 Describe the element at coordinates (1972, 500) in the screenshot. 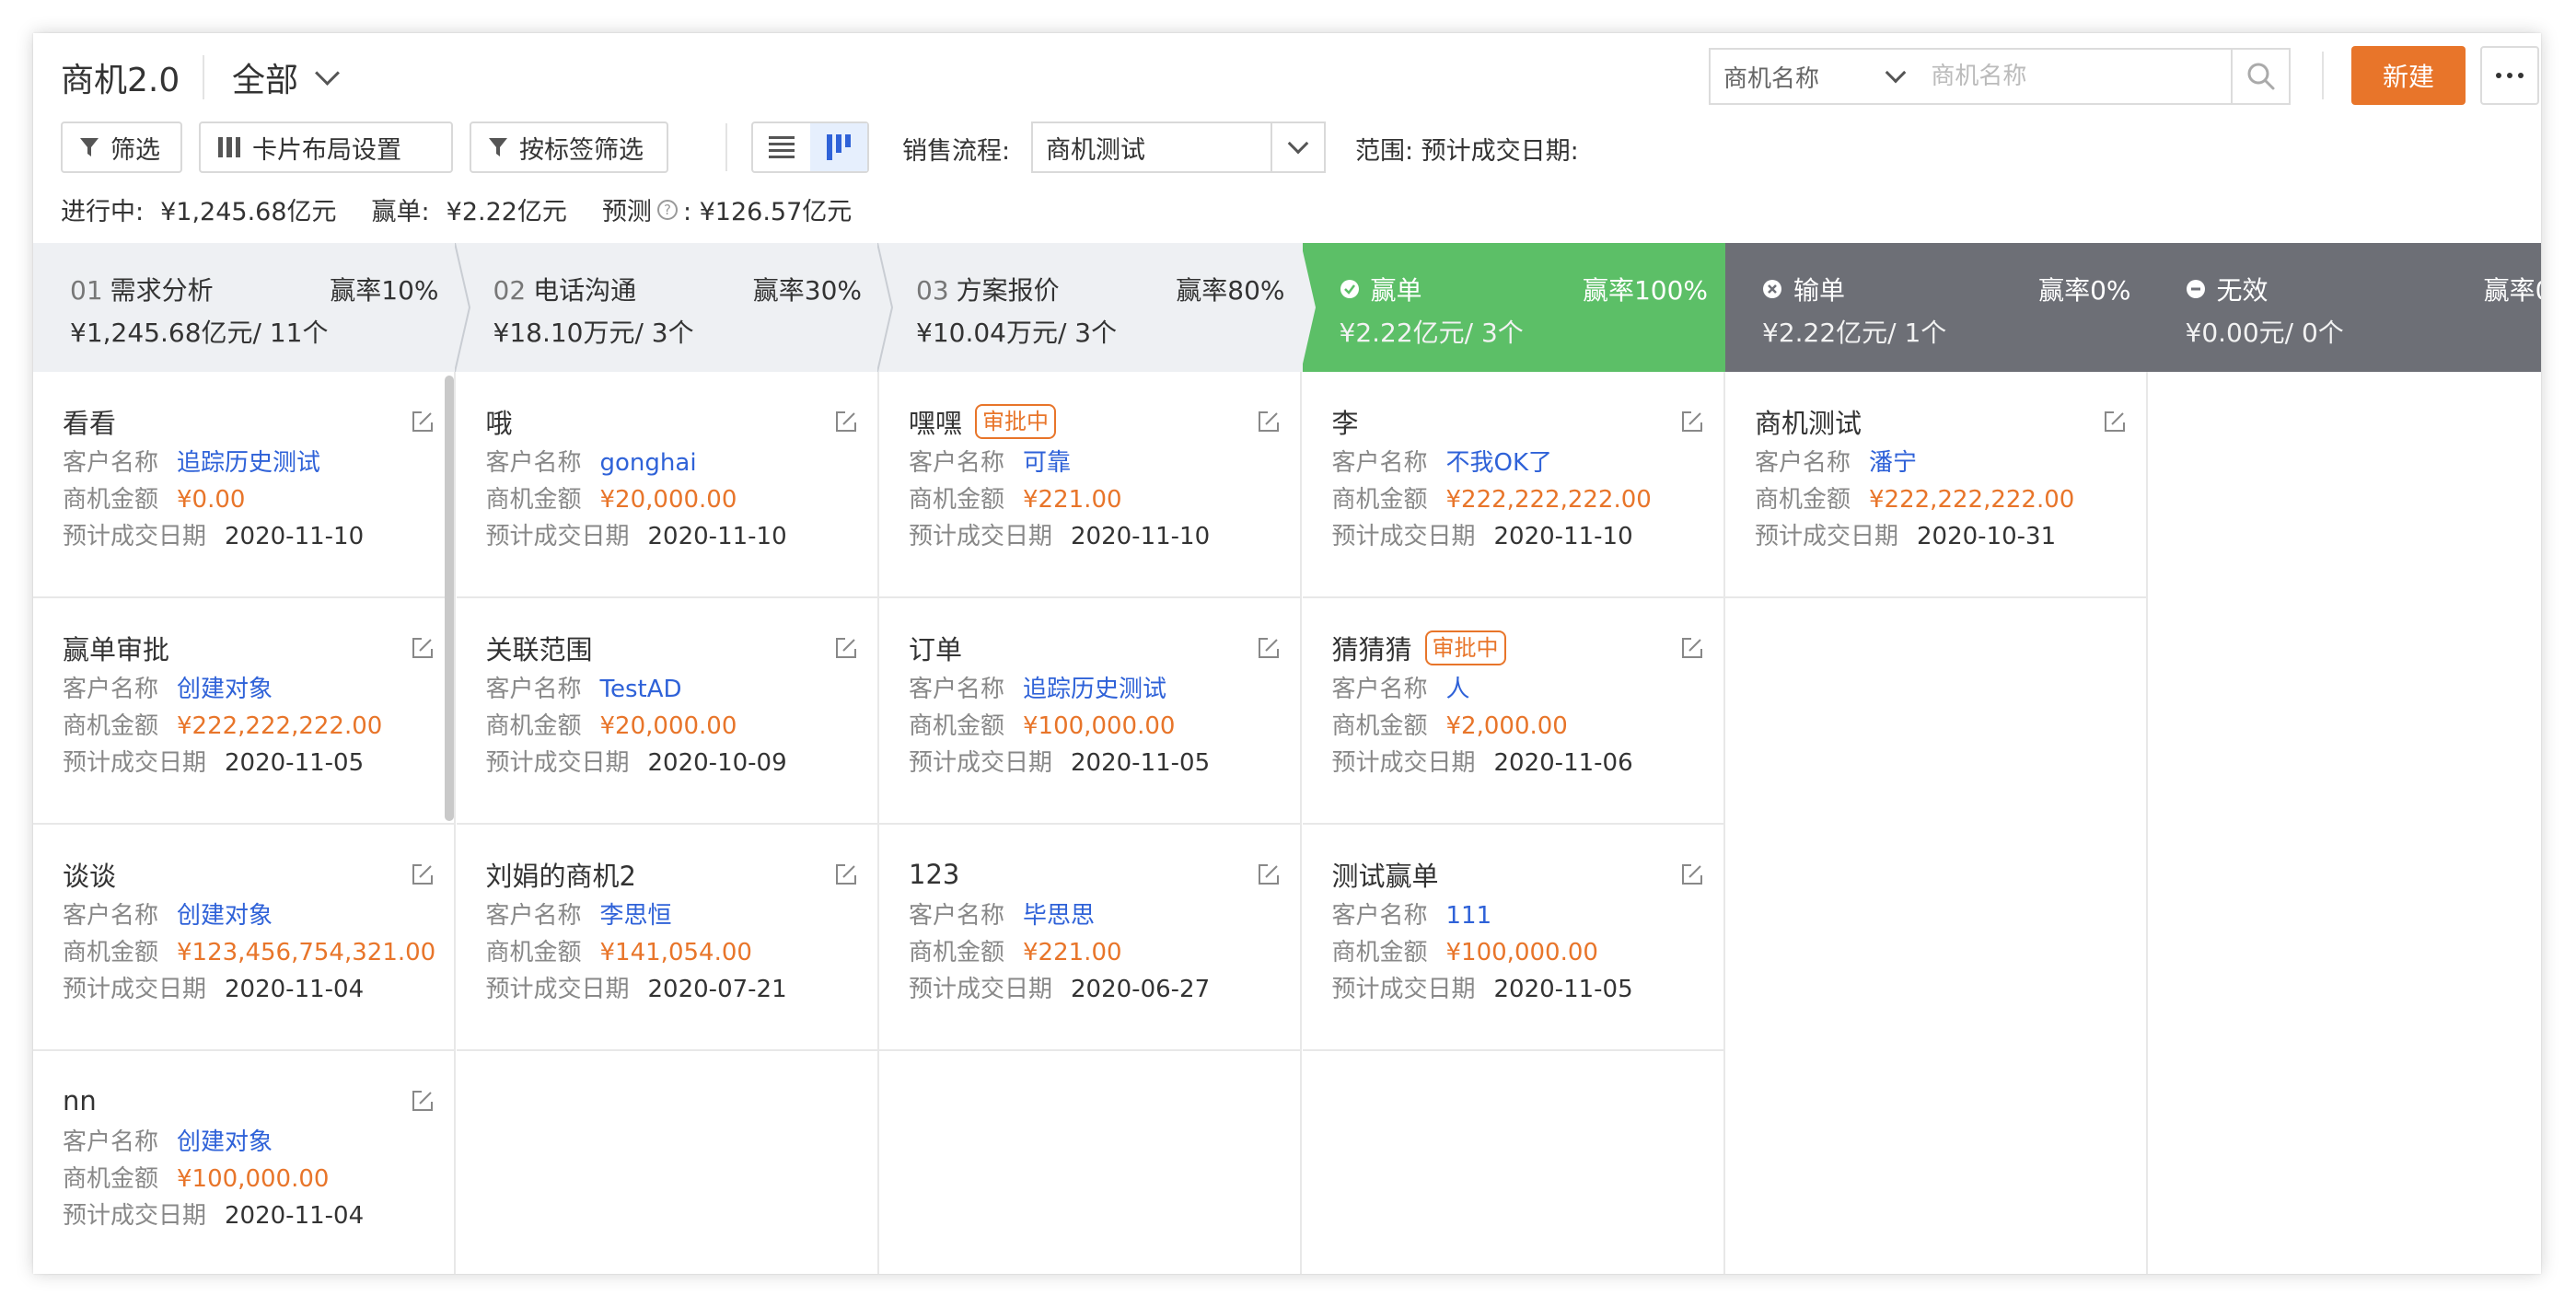

I see `amount-value: ¥222,222,222.00` at that location.